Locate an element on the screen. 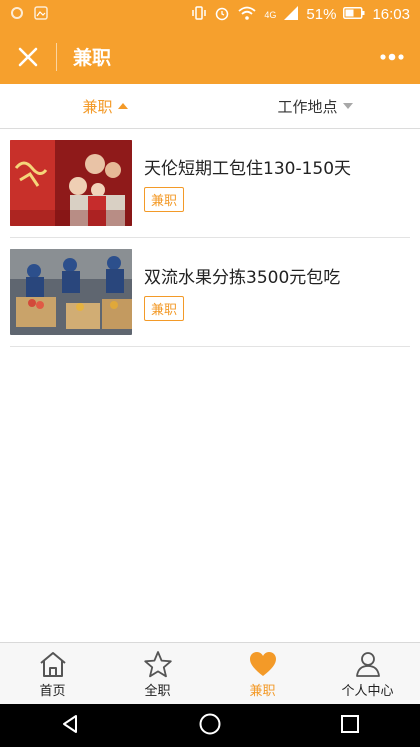 Image resolution: width=420 pixels, height=747 pixels. filter-bar: 兼职 工作地点 is located at coordinates (210, 106).